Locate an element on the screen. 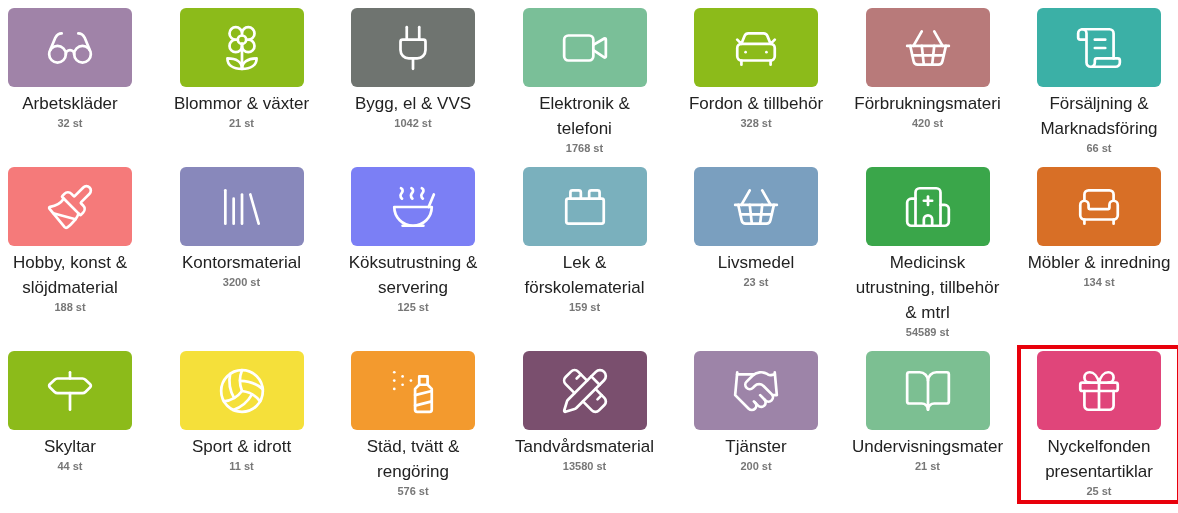  category-label: Köksutrustning & servering is located at coordinates (413, 275).